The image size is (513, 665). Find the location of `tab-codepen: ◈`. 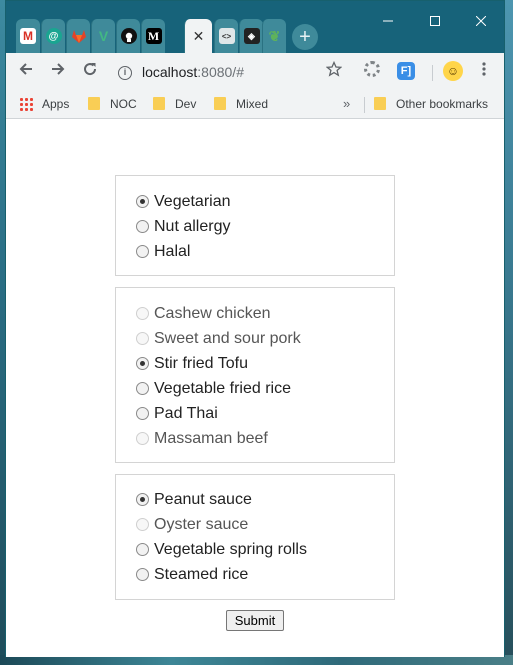

tab-codepen: ◈ is located at coordinates (251, 36).